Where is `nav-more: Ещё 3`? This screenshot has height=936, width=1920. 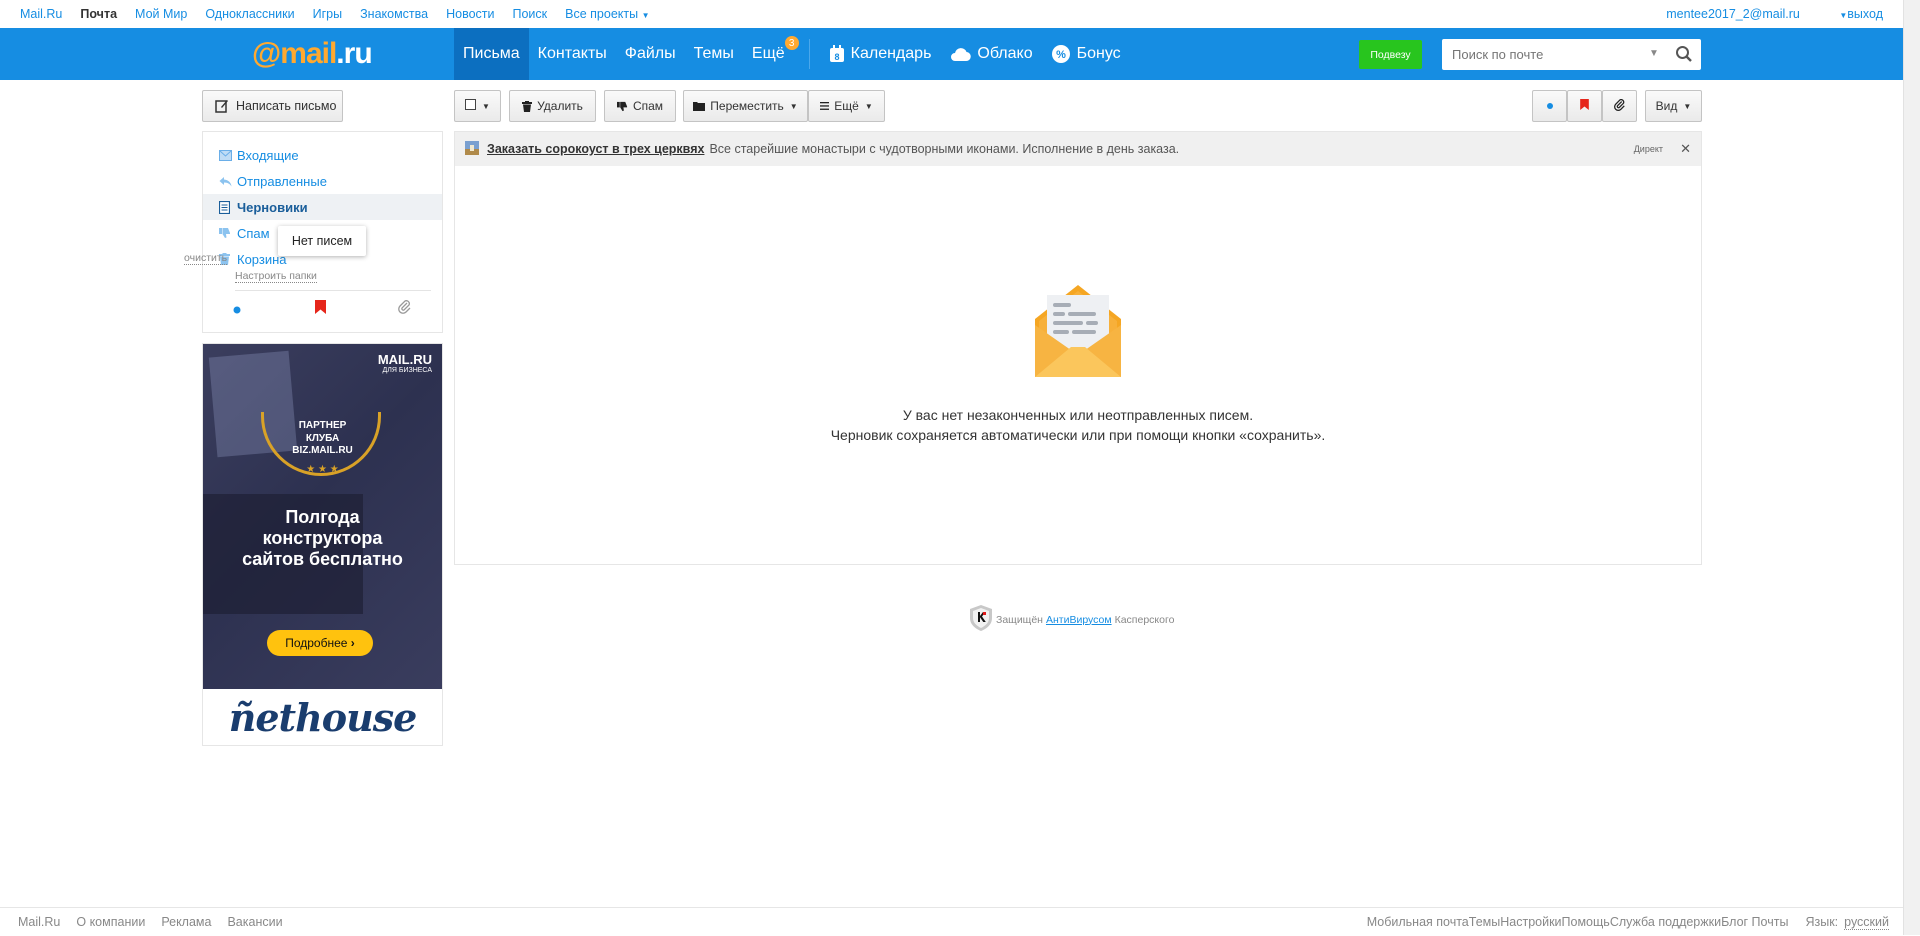 nav-more: Ещё 3 is located at coordinates (771, 54).